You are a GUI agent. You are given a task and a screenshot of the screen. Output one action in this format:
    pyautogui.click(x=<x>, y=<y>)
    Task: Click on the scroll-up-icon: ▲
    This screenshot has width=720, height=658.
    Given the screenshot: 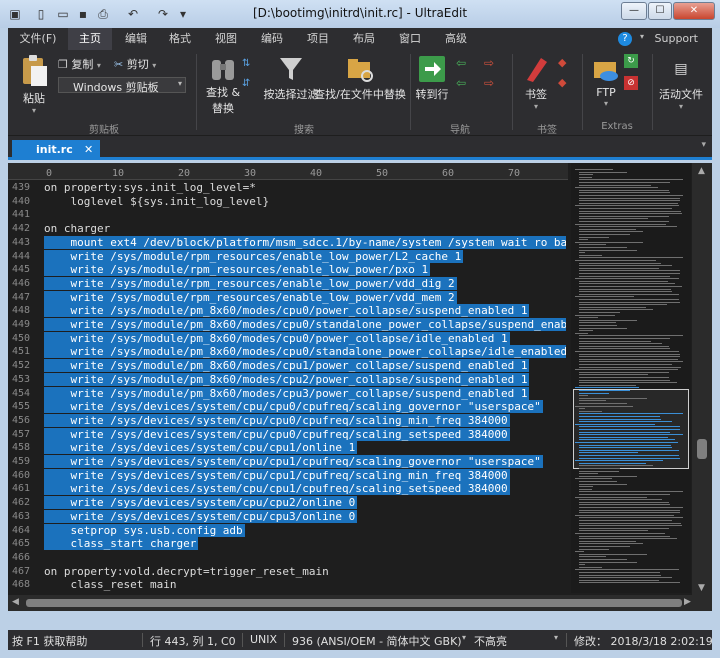 What is the action you would take?
    pyautogui.click(x=701, y=171)
    